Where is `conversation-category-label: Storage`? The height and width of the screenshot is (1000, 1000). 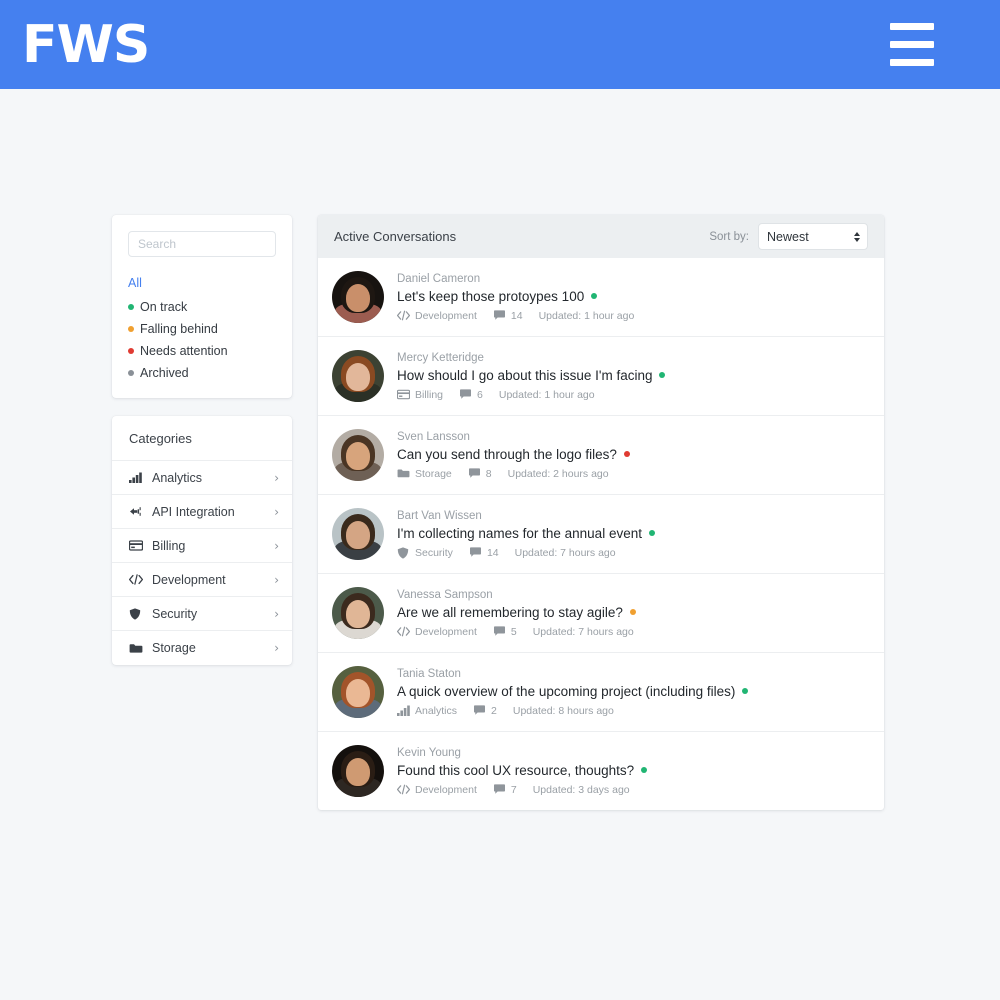
conversation-category-label: Storage is located at coordinates (433, 473).